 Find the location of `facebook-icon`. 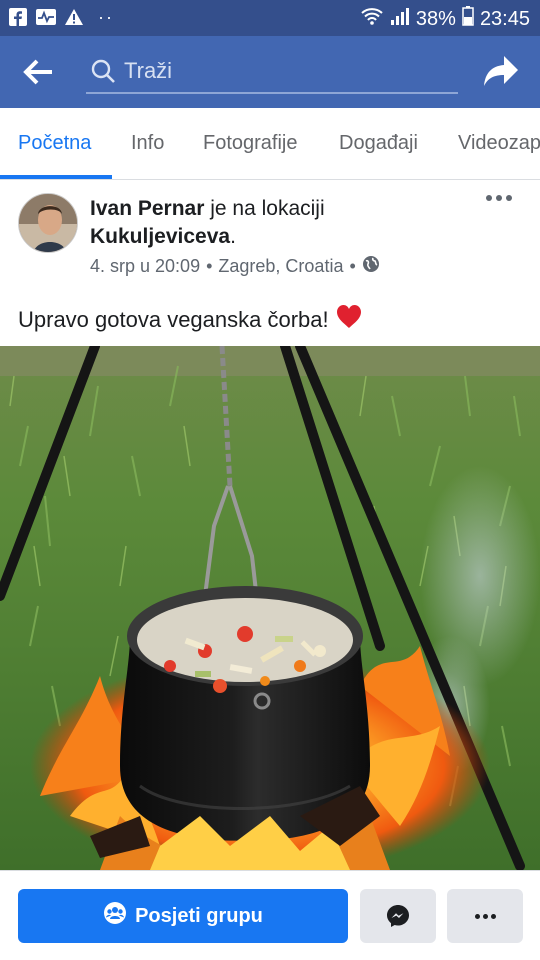

facebook-icon is located at coordinates (18, 17).